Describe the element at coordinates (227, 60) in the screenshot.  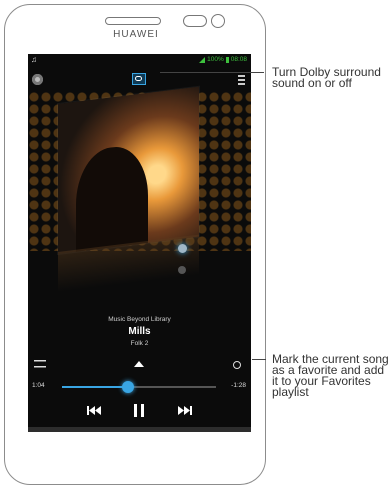
I see `battery-icon` at that location.